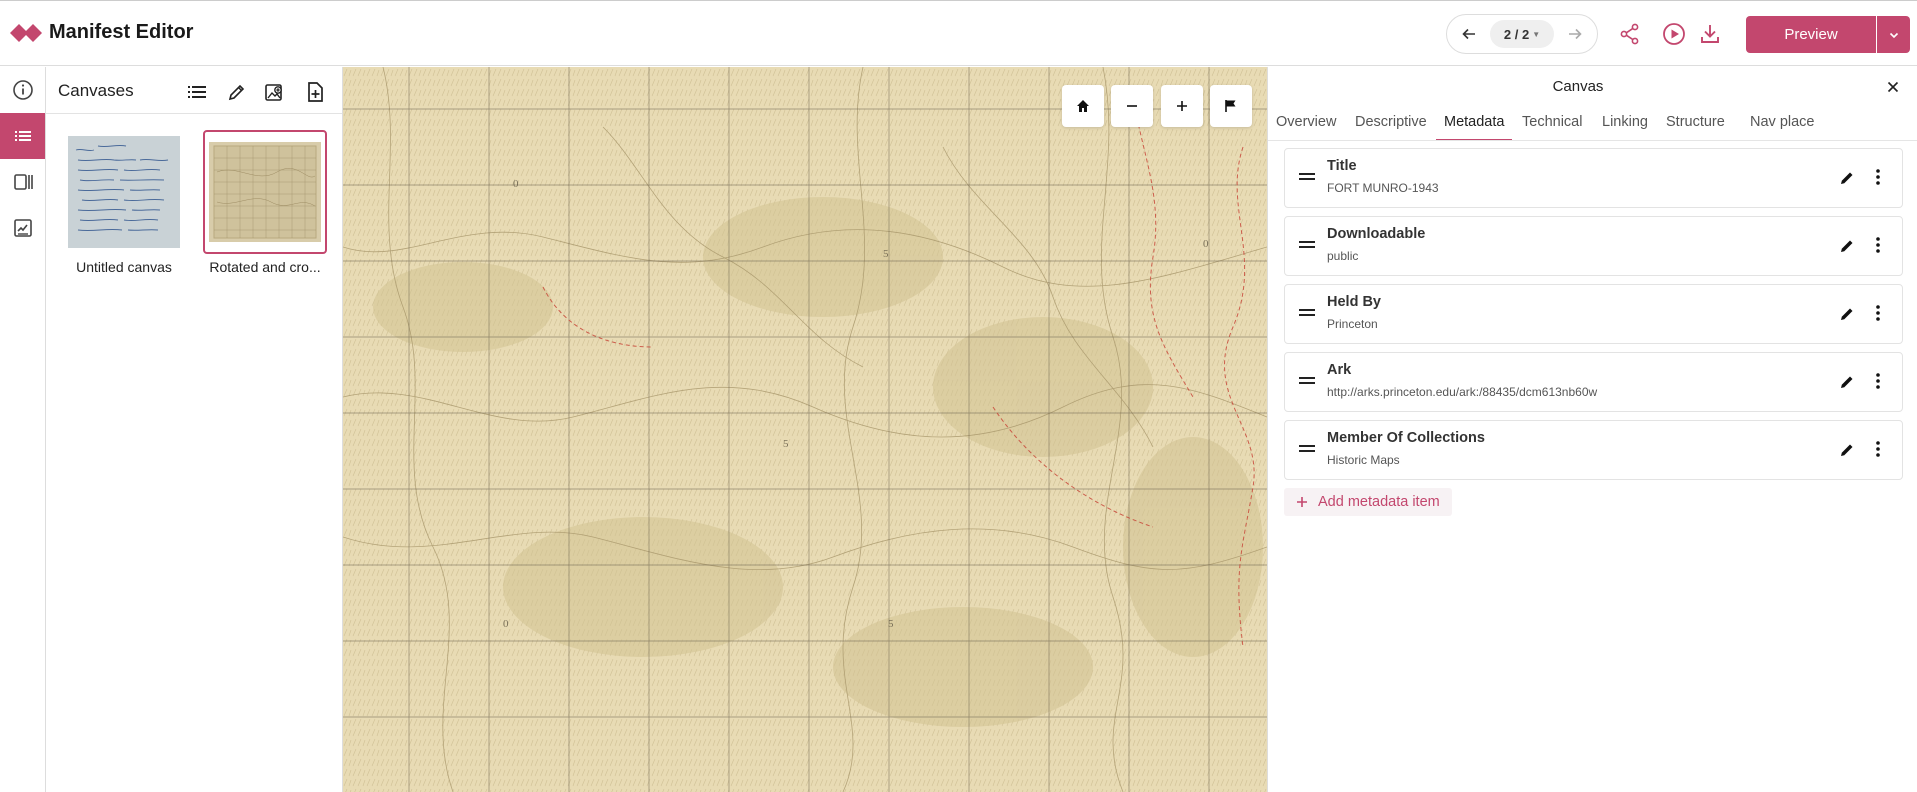 This screenshot has height=792, width=1917. I want to click on page-indicator: 2 / 2, so click(1516, 34).